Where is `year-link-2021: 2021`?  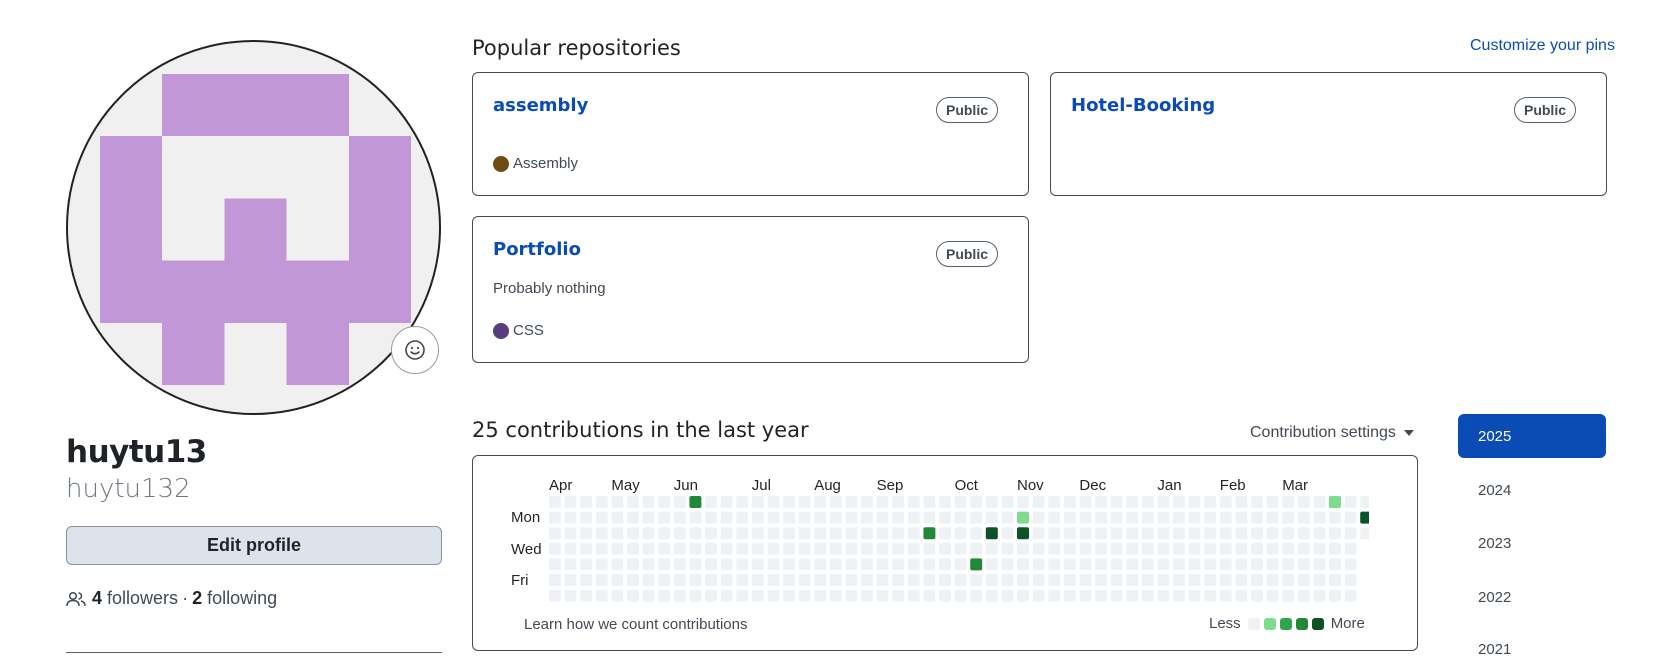 year-link-2021: 2021 is located at coordinates (1532, 646).